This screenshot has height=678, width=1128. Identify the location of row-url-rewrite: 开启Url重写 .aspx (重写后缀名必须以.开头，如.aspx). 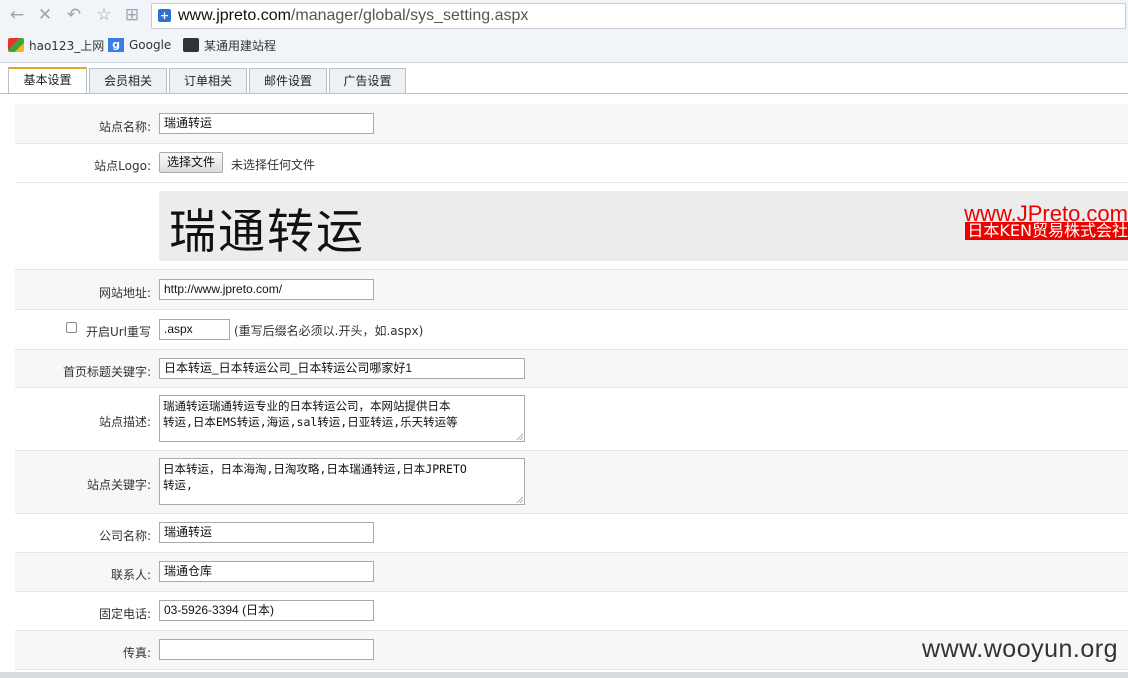
(571, 330).